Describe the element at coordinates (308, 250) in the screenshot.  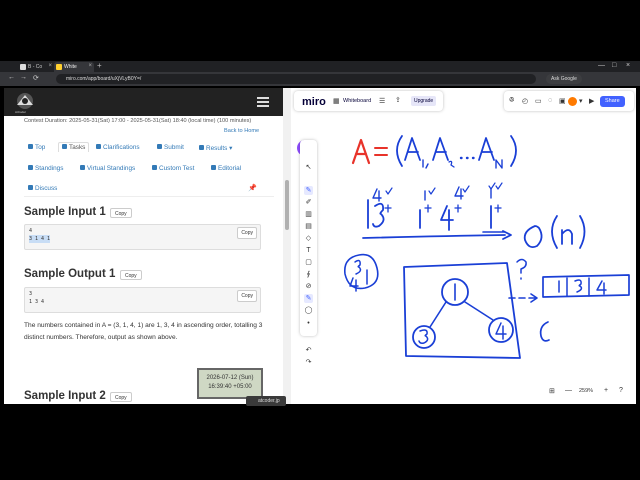
I see `text-tool-icon: T` at that location.